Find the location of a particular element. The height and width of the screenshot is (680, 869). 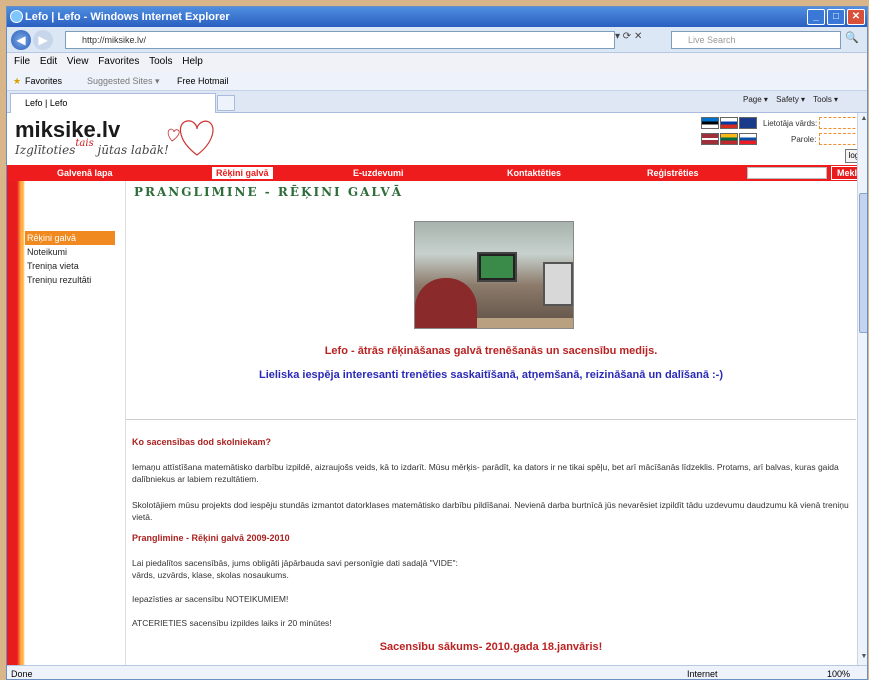

menu-edit: Edit is located at coordinates (48, 61).